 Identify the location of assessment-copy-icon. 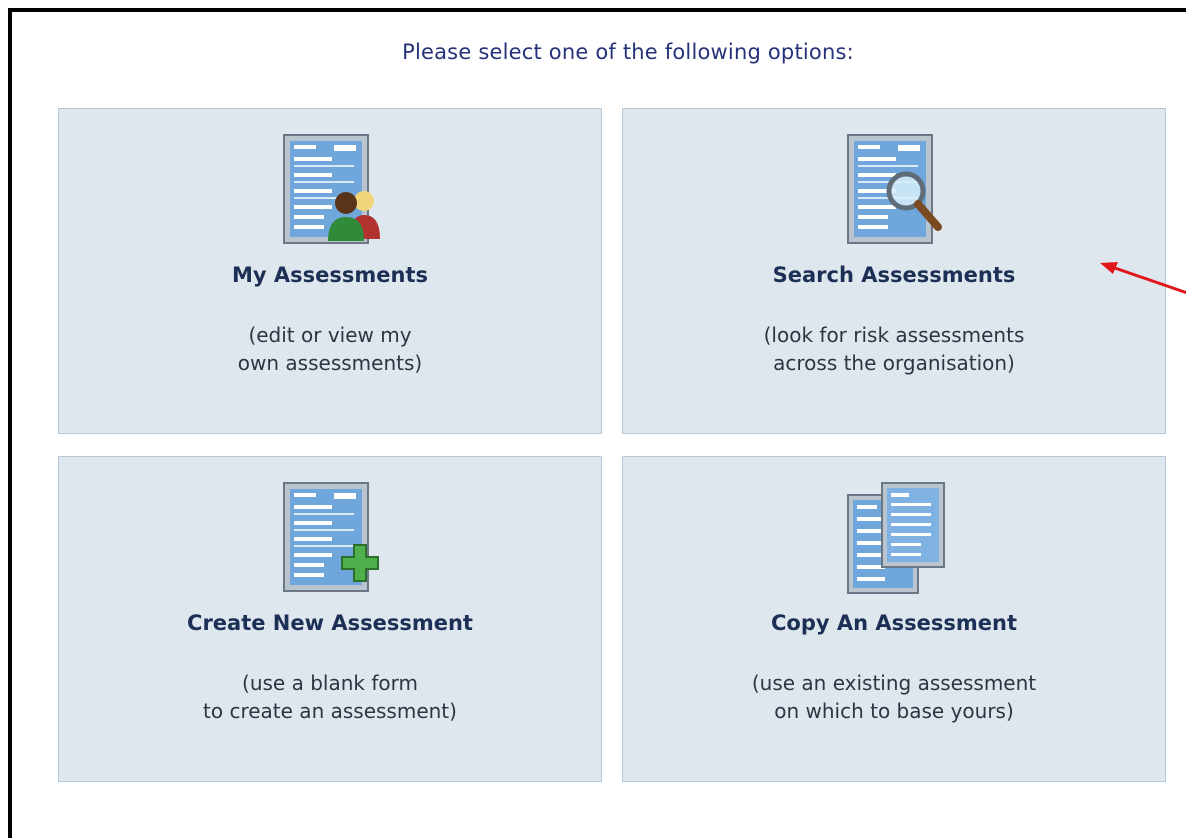
(896, 538).